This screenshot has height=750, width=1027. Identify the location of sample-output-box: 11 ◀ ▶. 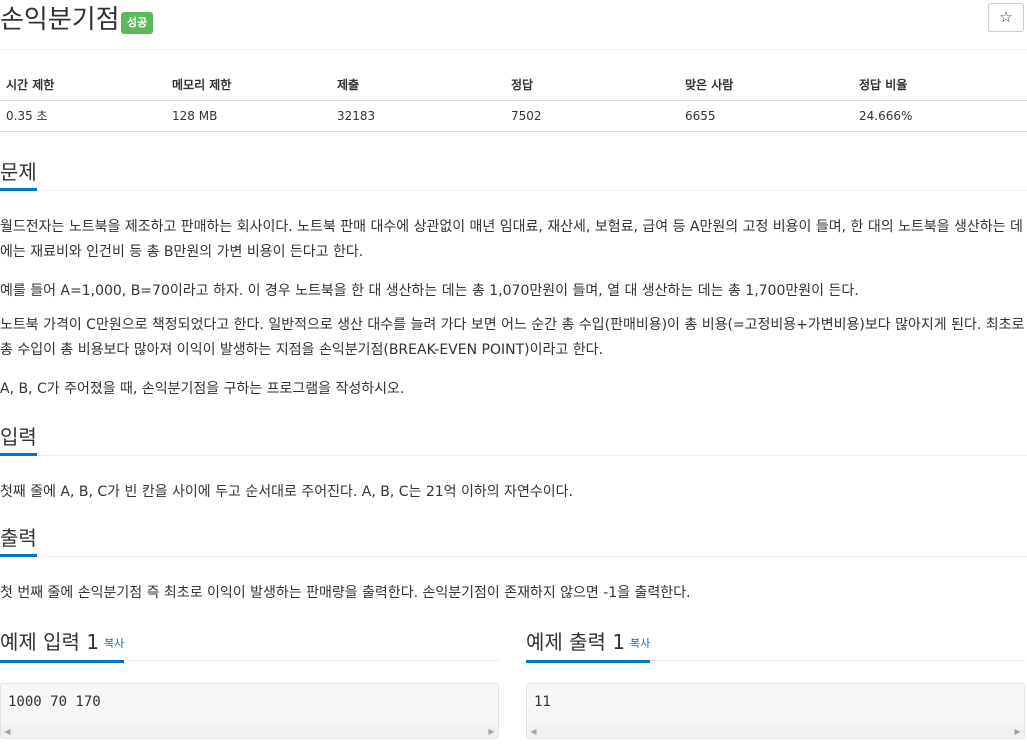
(775, 711).